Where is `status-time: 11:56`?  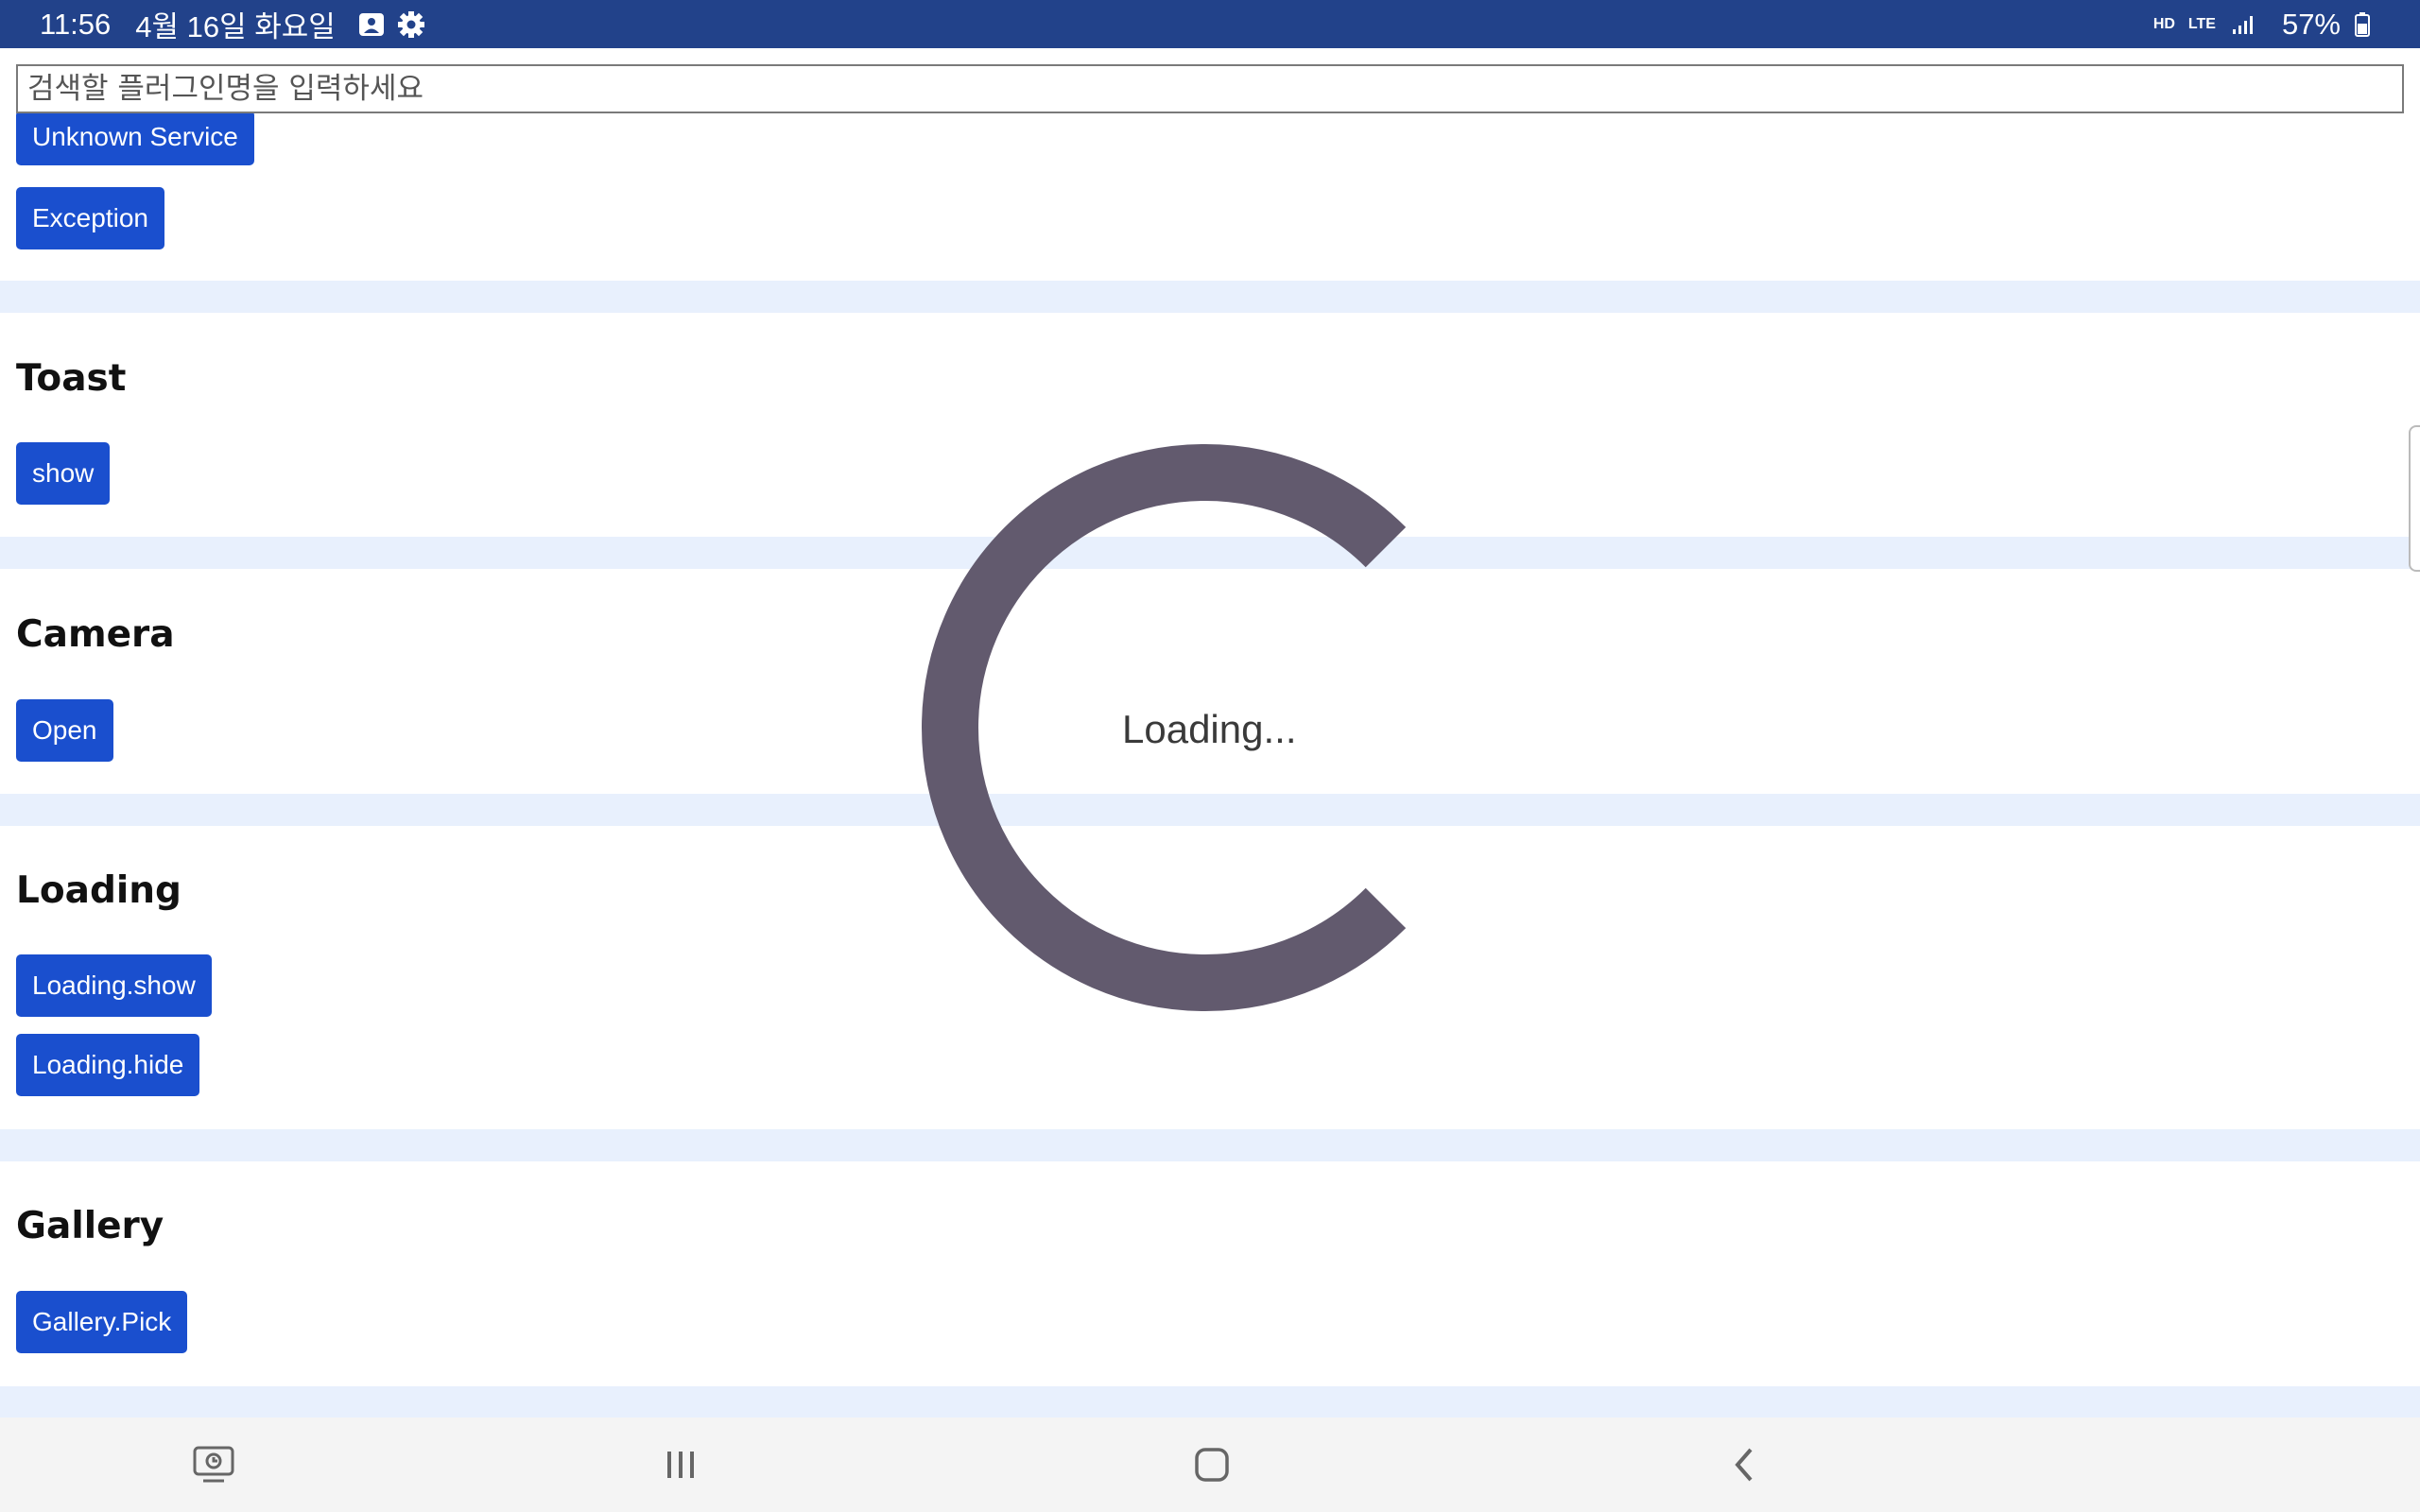
status-time: 11:56 is located at coordinates (76, 24).